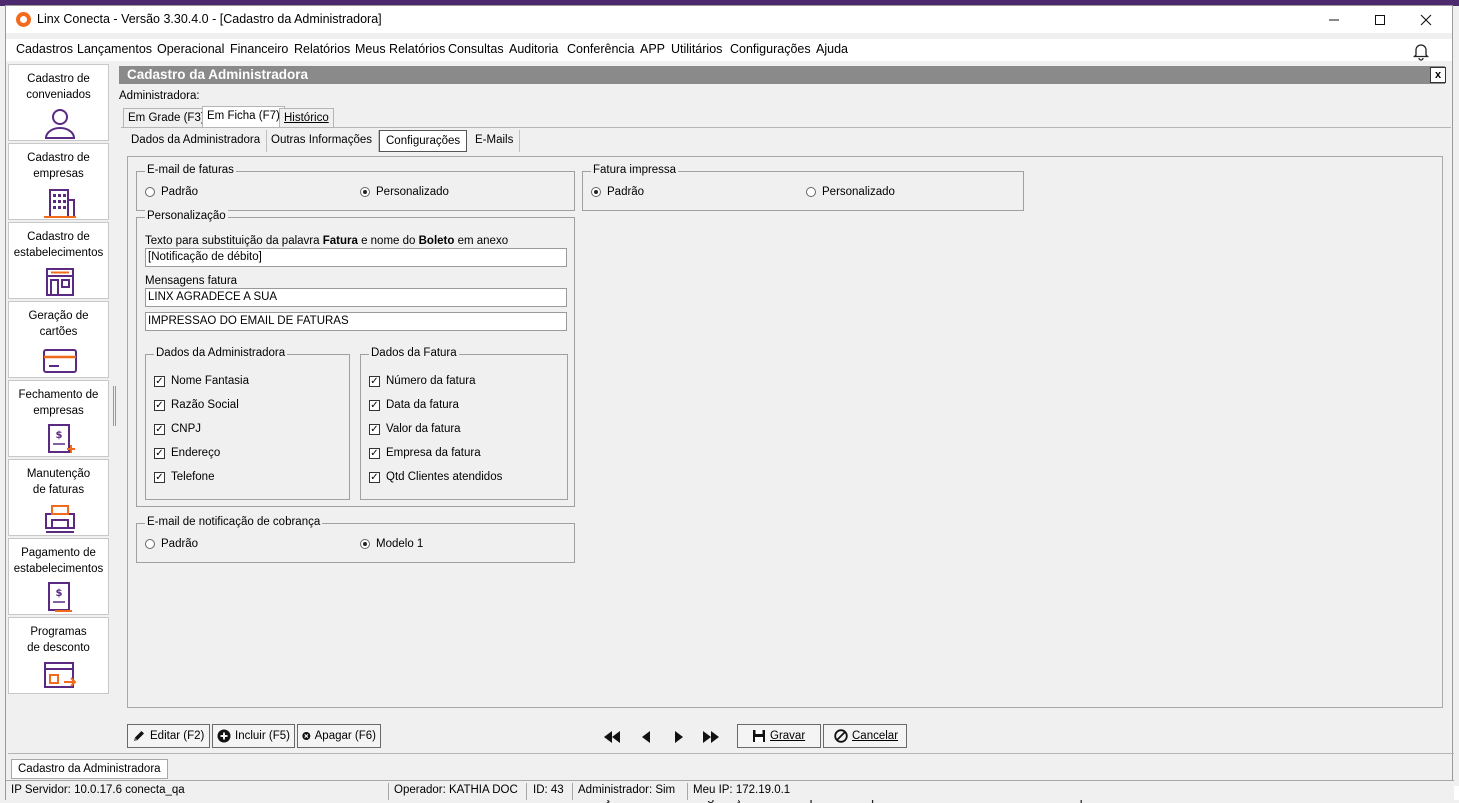 The height and width of the screenshot is (803, 1459). I want to click on building-icon, so click(60, 203).